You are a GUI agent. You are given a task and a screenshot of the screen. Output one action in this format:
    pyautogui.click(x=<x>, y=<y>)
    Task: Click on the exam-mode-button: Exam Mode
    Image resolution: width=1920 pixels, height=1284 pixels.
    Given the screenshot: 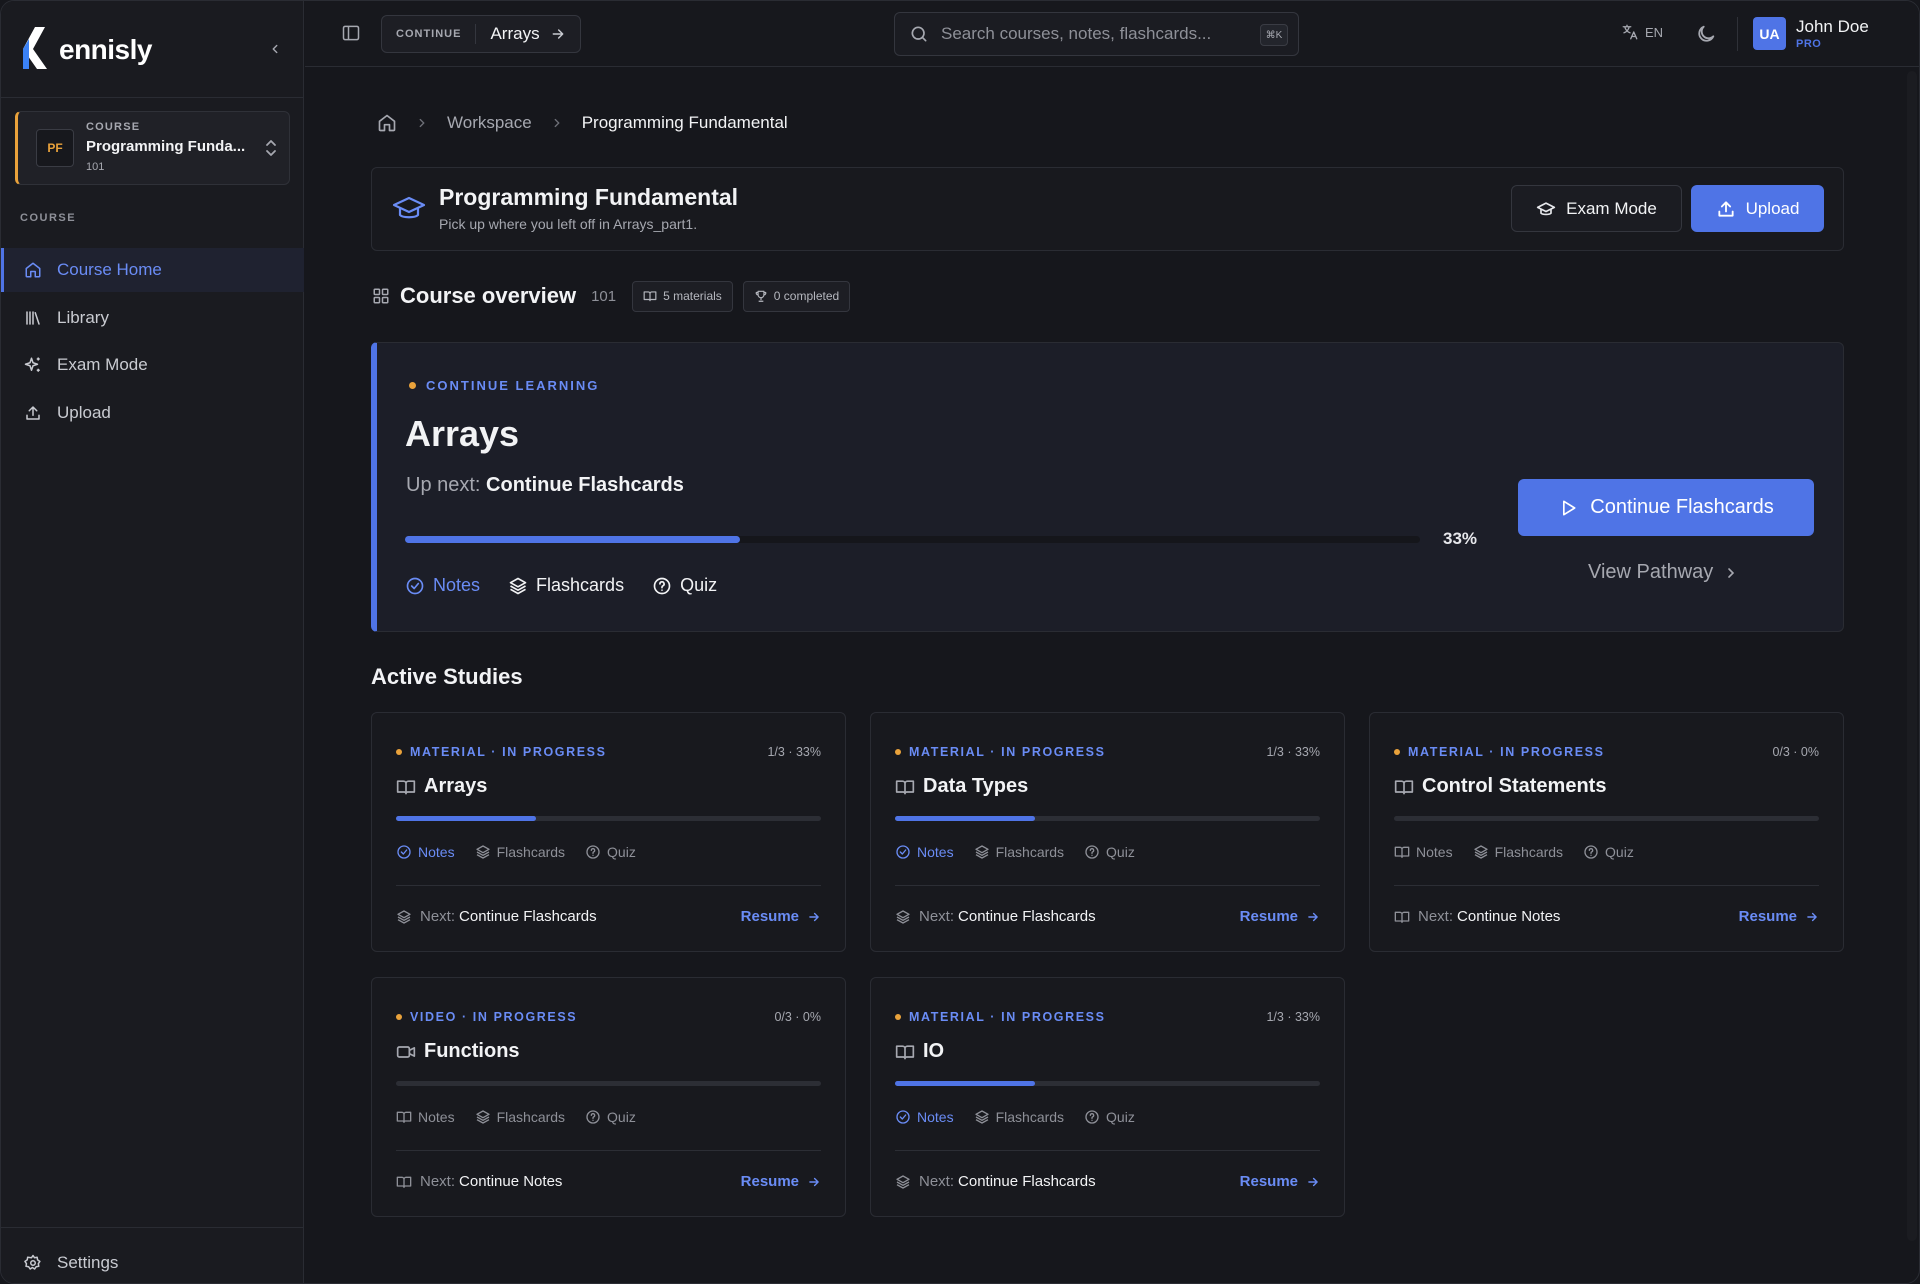 What is the action you would take?
    pyautogui.click(x=1596, y=208)
    